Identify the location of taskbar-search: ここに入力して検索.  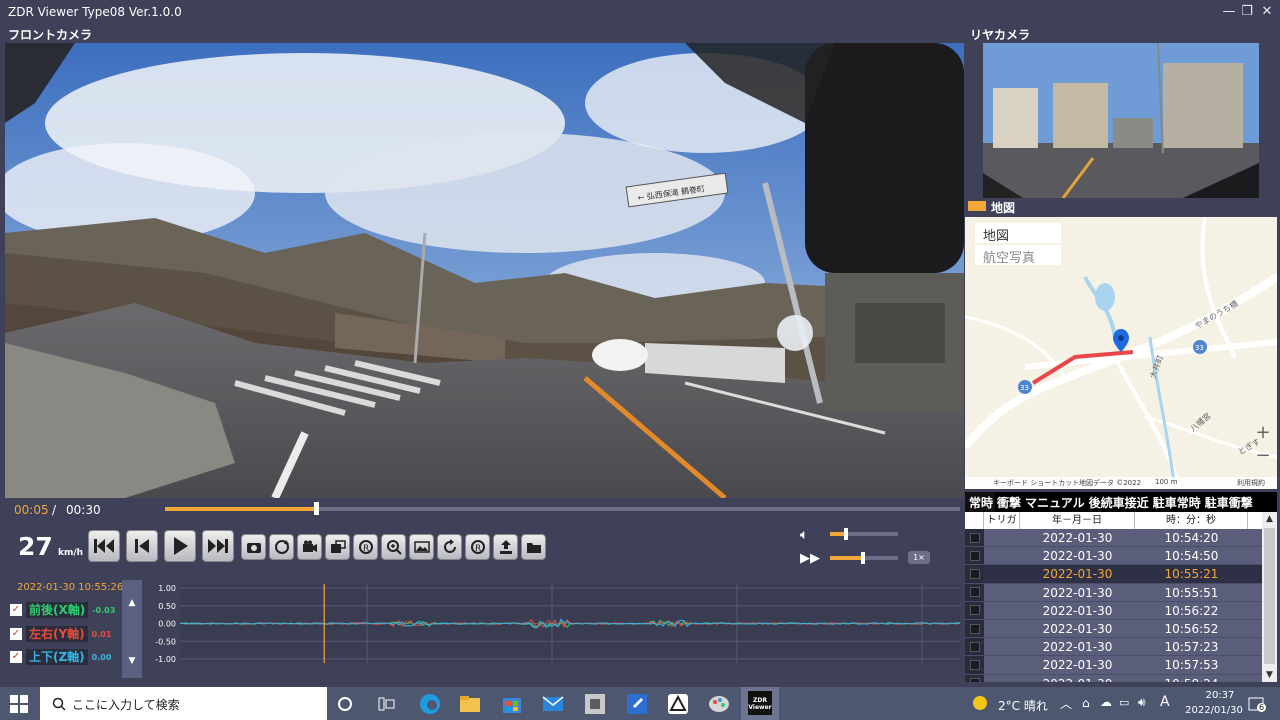
(183, 703).